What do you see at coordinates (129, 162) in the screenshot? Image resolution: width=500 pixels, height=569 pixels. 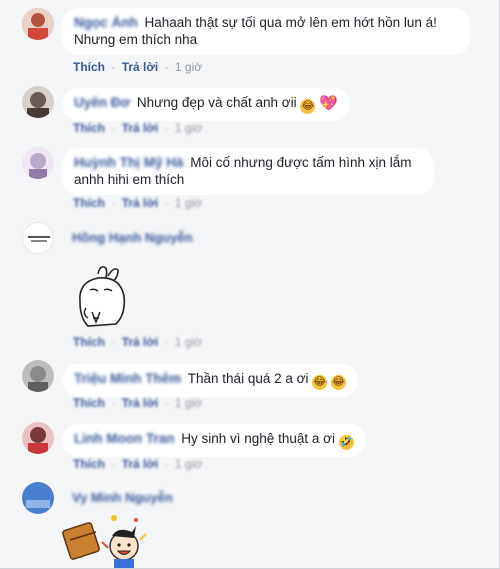 I see `author-name: Huỳnh Thị Mỹ Hà` at bounding box center [129, 162].